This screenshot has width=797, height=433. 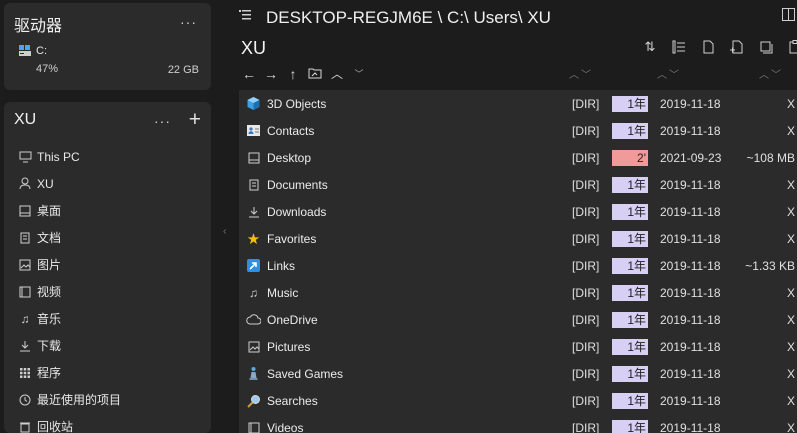 I want to click on favorites-panel-title: XU, so click(x=25, y=119).